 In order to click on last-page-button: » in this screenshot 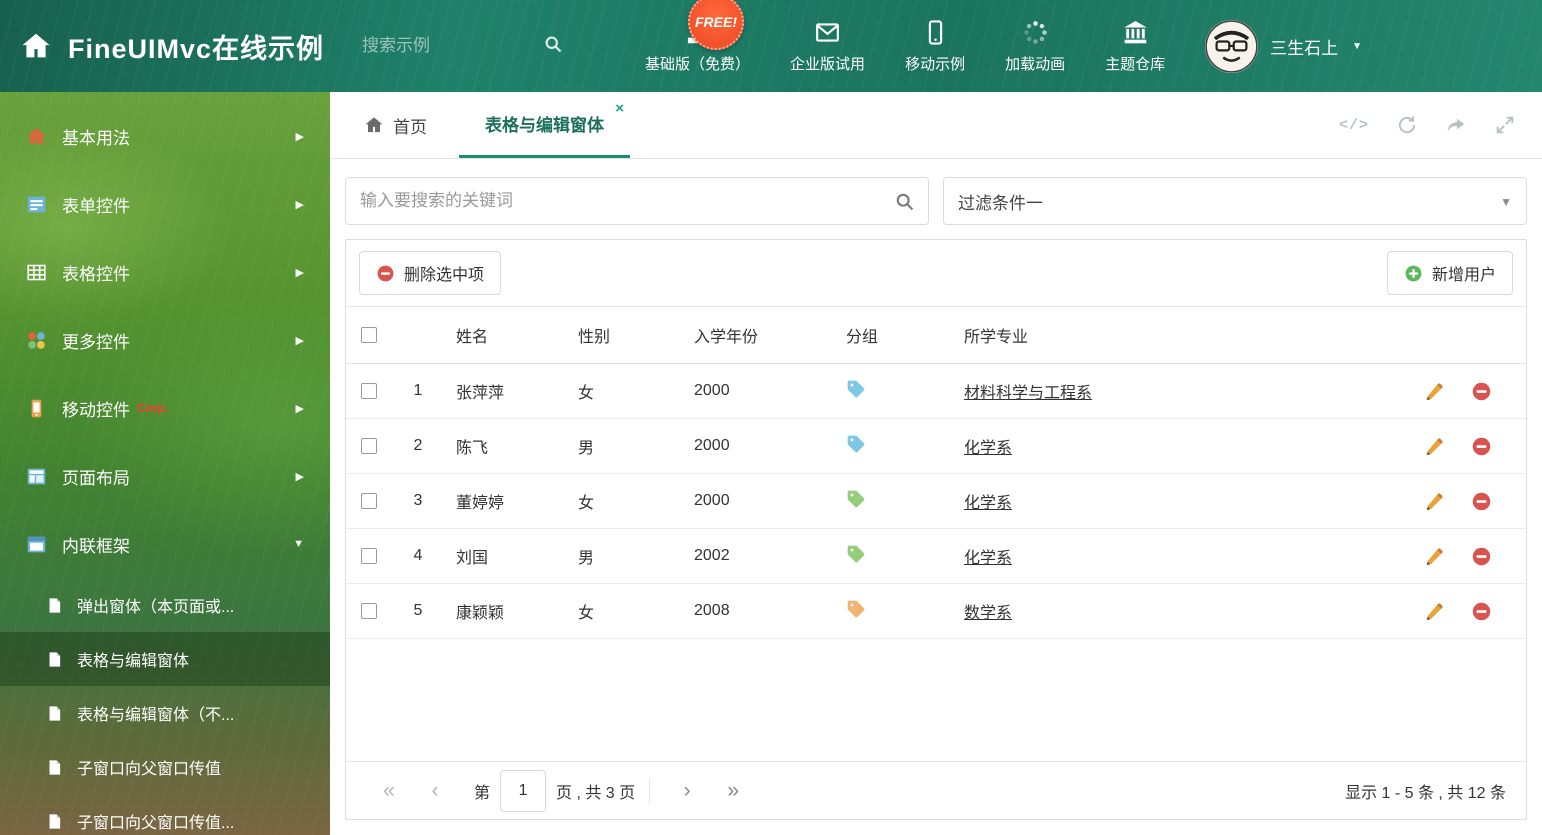, I will do `click(733, 790)`.